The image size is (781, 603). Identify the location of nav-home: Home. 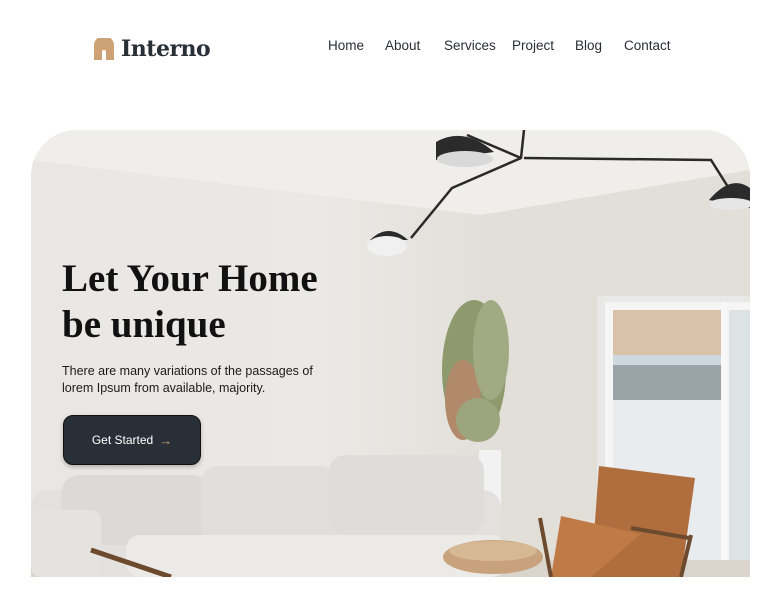
(346, 45).